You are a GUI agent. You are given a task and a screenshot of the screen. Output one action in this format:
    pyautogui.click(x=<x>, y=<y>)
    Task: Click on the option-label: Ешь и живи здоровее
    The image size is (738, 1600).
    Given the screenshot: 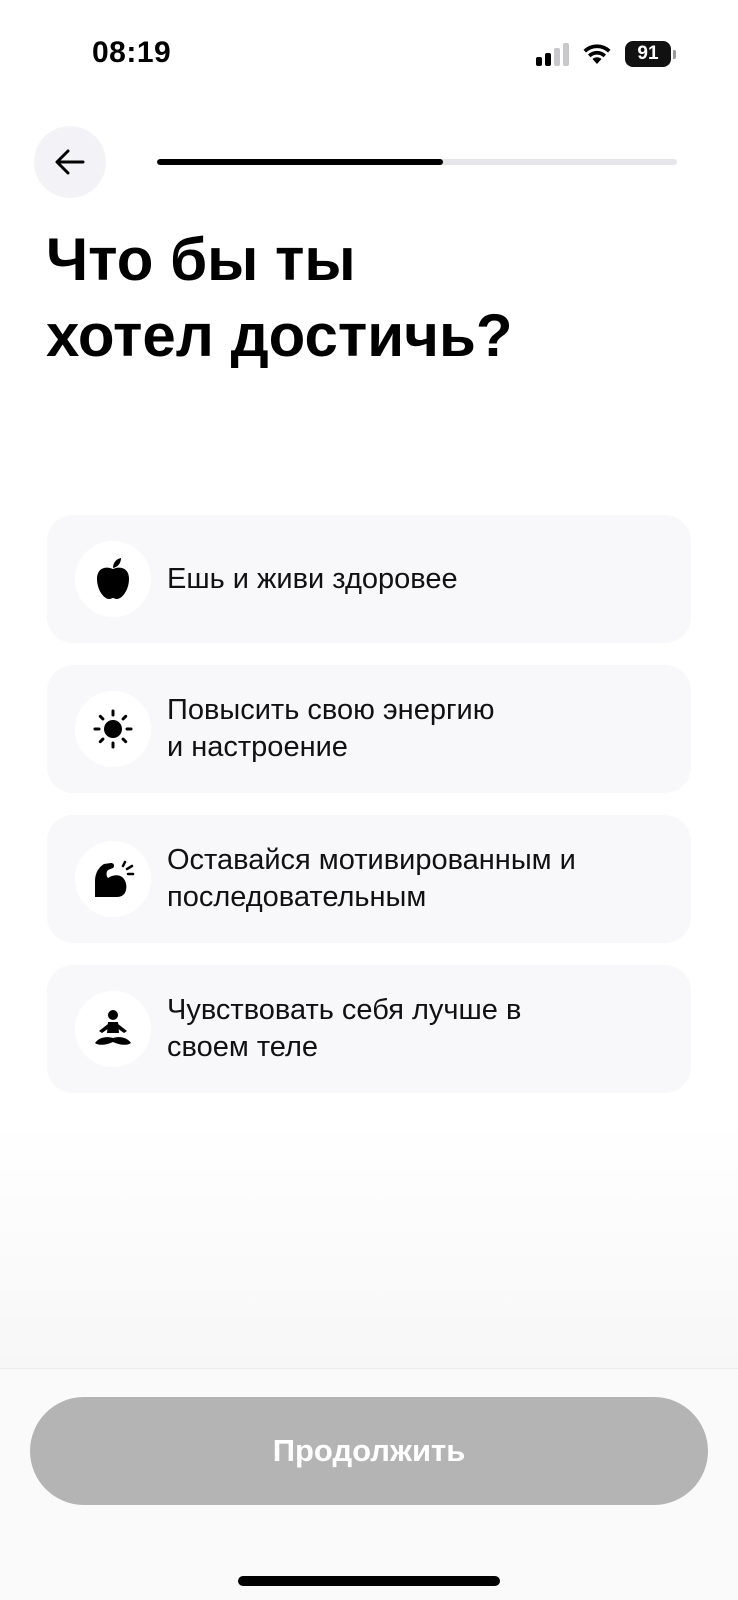 What is the action you would take?
    pyautogui.click(x=312, y=578)
    